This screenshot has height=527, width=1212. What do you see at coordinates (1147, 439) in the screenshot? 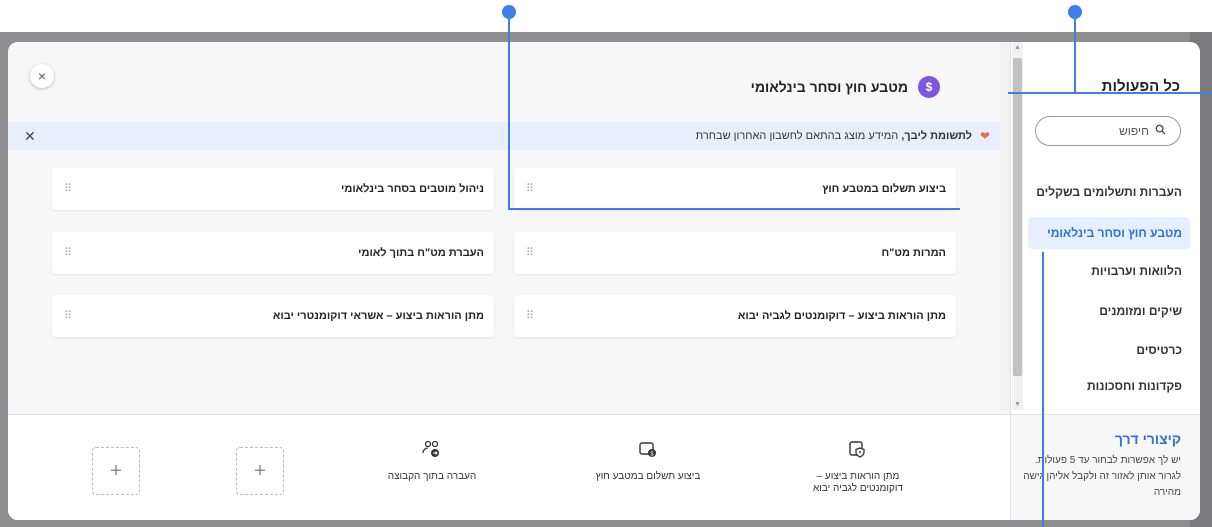
I see `shortcuts-title: קיצורי דרך` at bounding box center [1147, 439].